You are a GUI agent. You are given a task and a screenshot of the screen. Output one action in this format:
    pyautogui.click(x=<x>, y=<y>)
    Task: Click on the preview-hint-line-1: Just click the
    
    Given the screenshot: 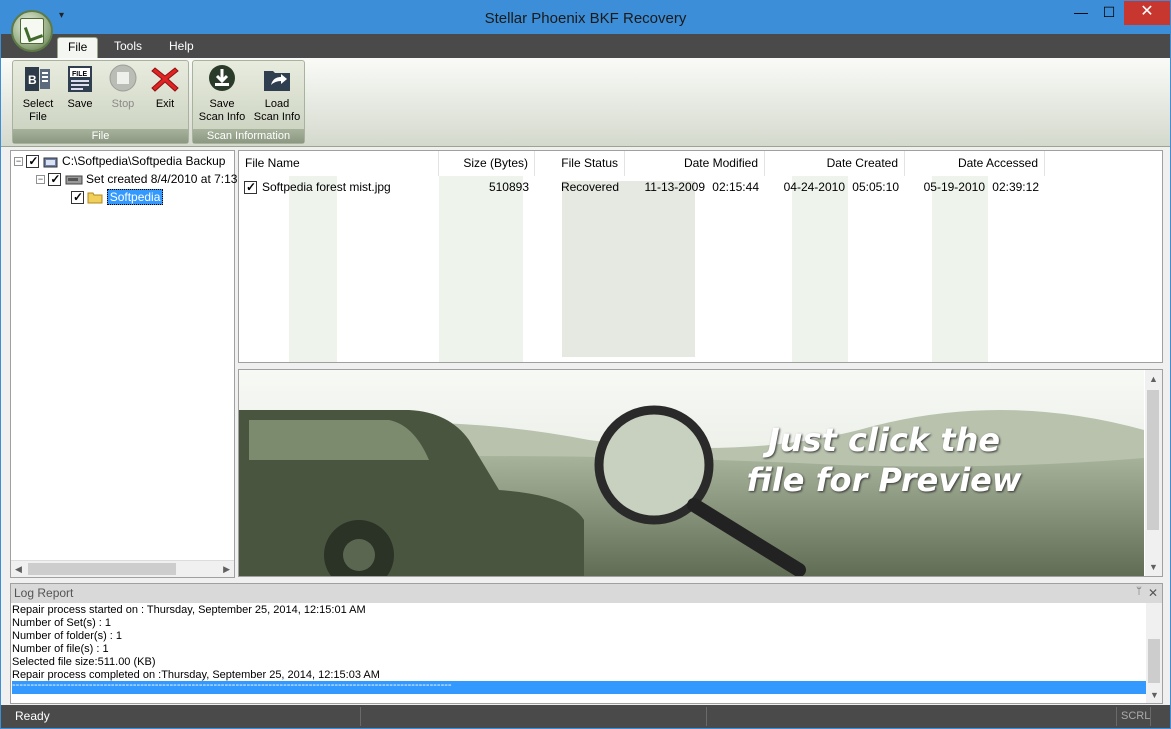 What is the action you would take?
    pyautogui.click(x=884, y=440)
    